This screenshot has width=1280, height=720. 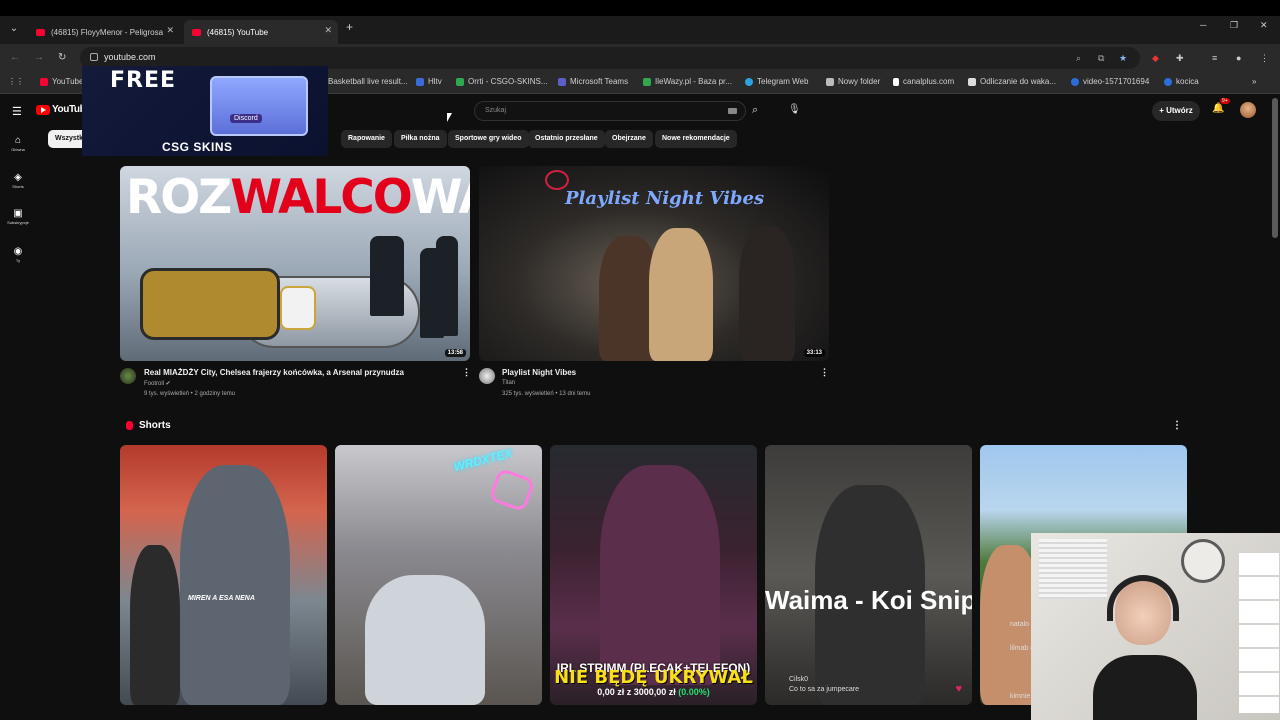 I want to click on minimize-icon: ─, so click(x=1203, y=25).